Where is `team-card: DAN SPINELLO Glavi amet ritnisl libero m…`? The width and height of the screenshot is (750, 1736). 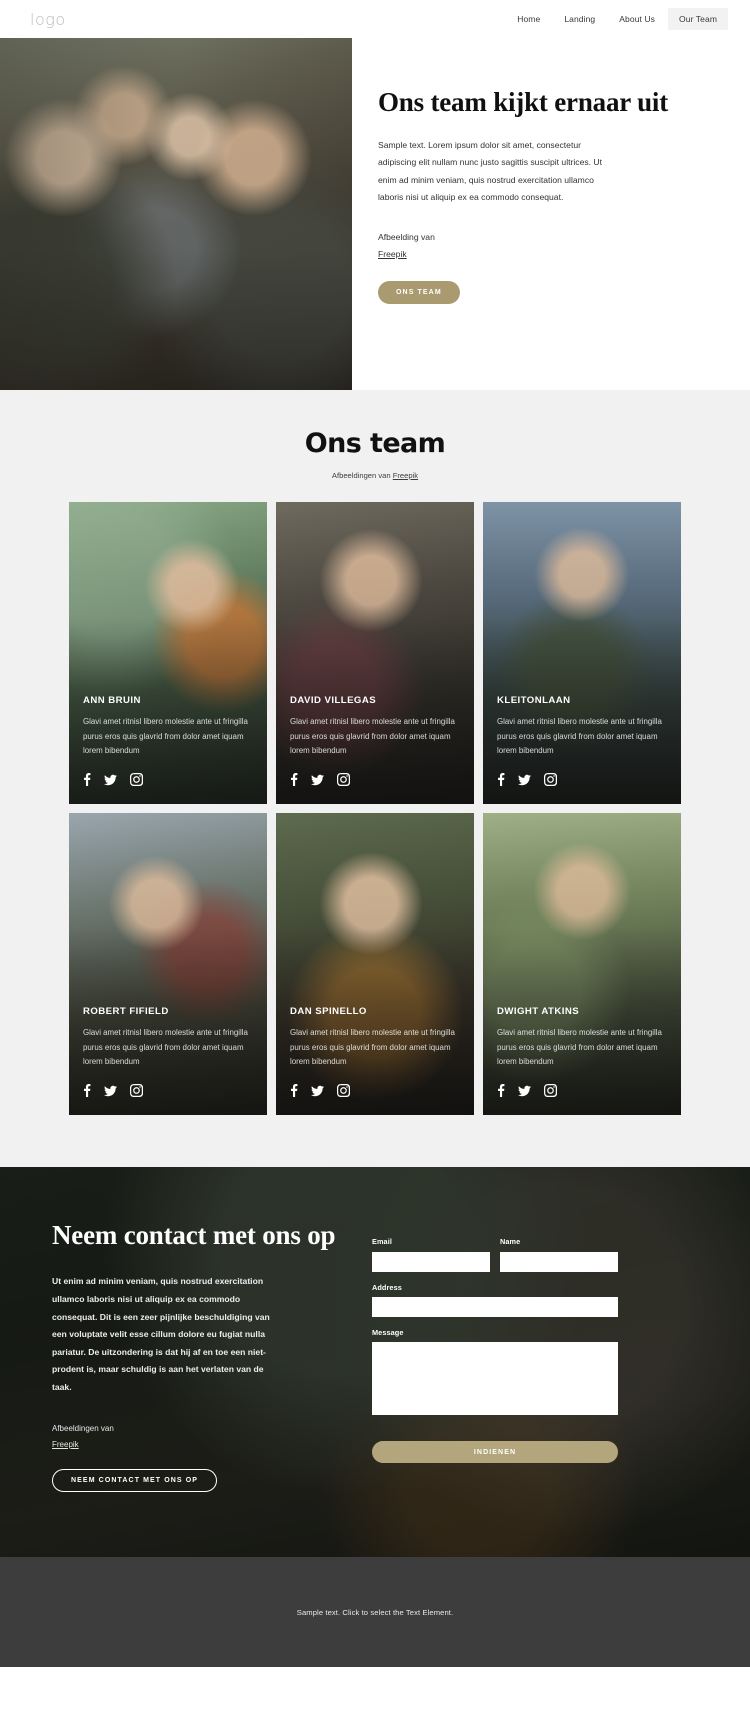 team-card: DAN SPINELLO Glavi amet ritnisl libero m… is located at coordinates (375, 964).